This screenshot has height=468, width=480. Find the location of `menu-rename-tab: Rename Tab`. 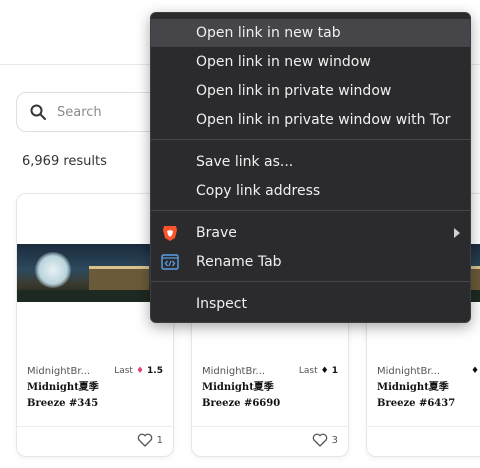

menu-rename-tab: Rename Tab is located at coordinates (310, 262).